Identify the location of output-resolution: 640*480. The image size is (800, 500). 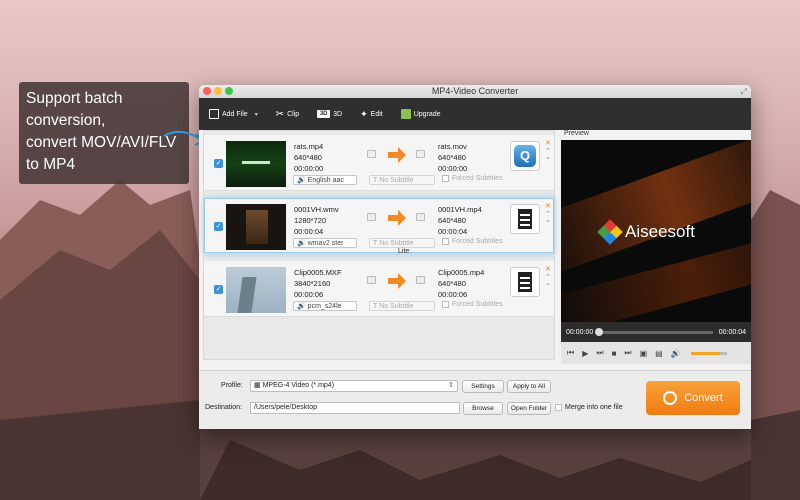
(452, 220).